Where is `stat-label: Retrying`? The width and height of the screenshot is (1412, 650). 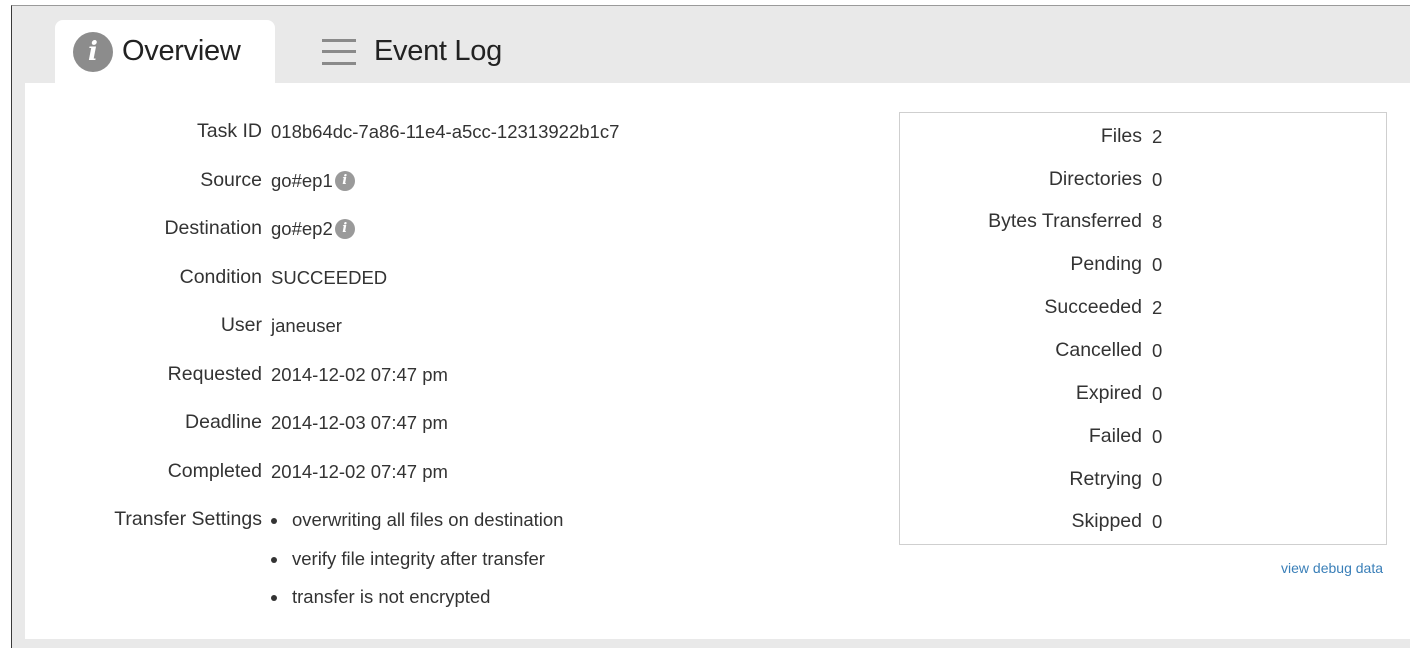 stat-label: Retrying is located at coordinates (1105, 479).